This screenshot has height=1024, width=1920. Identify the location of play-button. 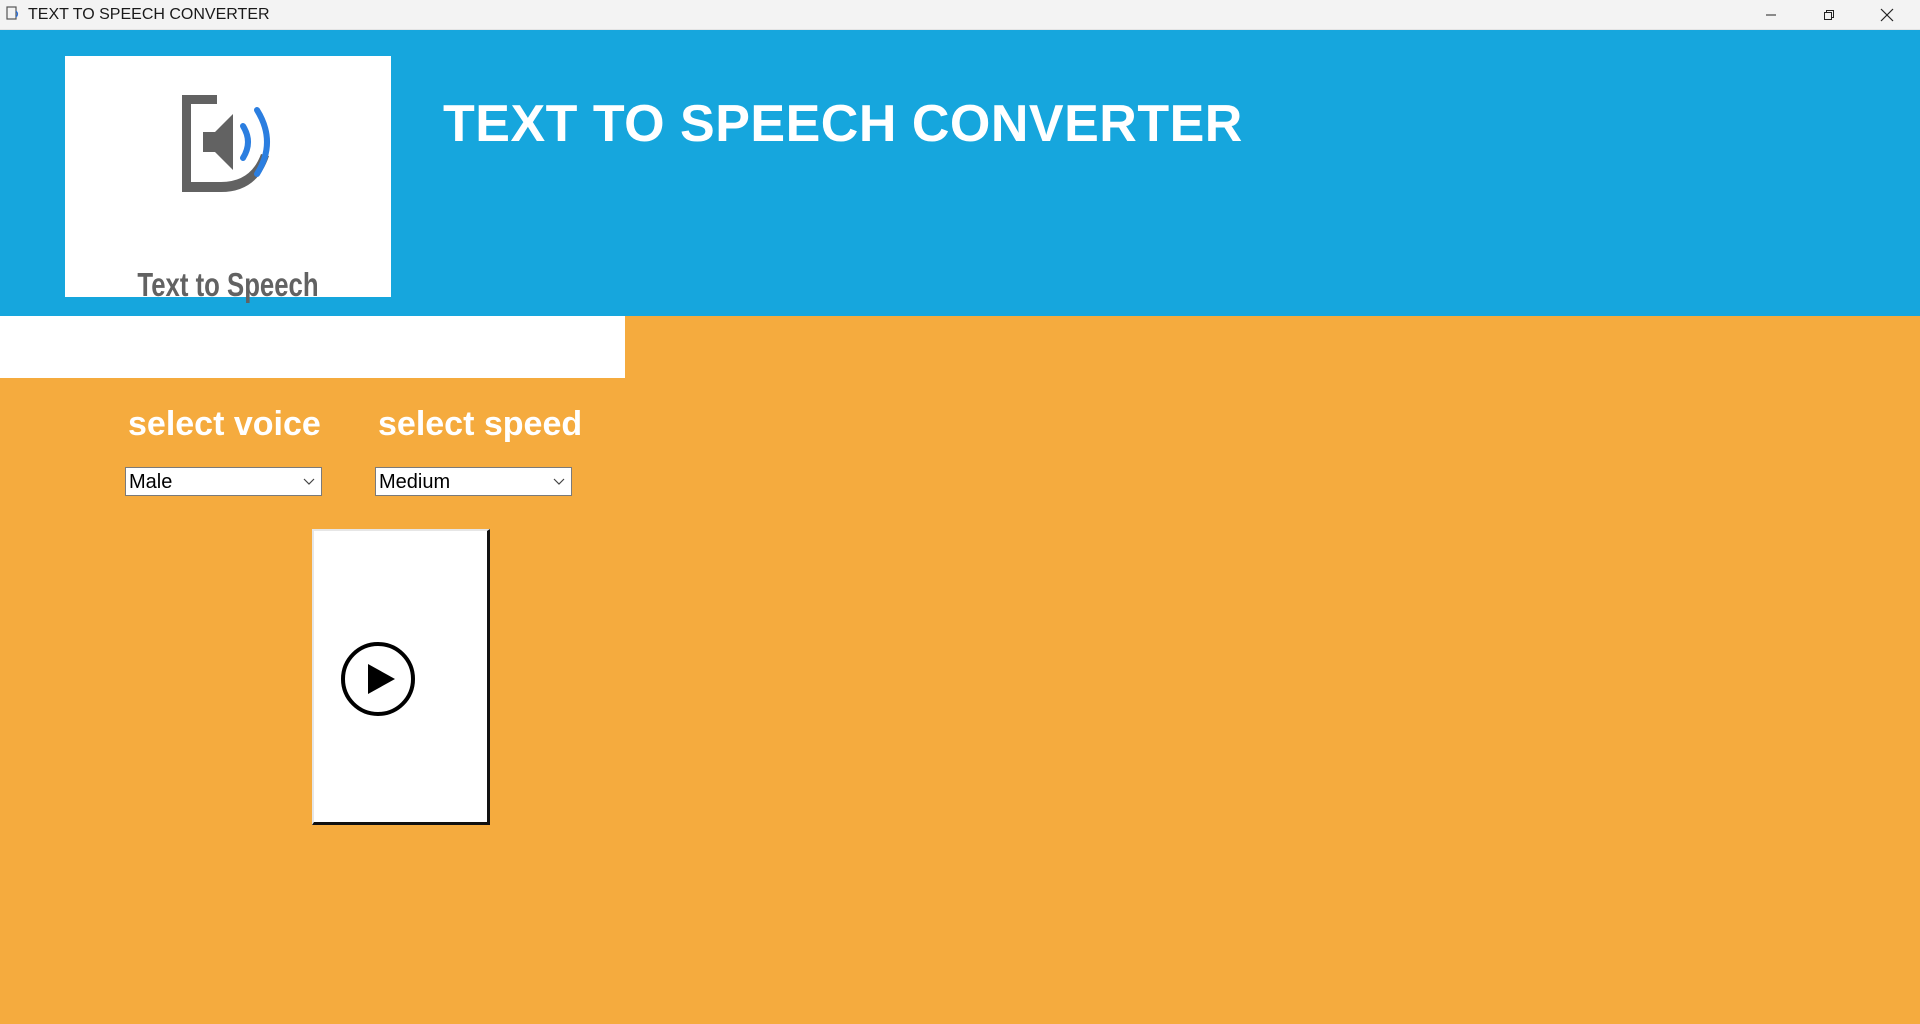
(401, 677).